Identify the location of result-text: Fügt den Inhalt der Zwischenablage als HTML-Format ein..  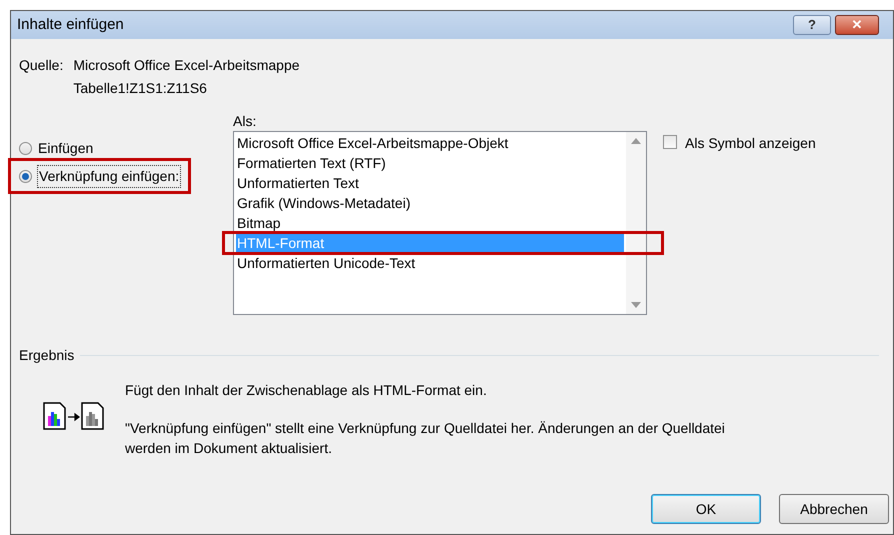
(306, 390).